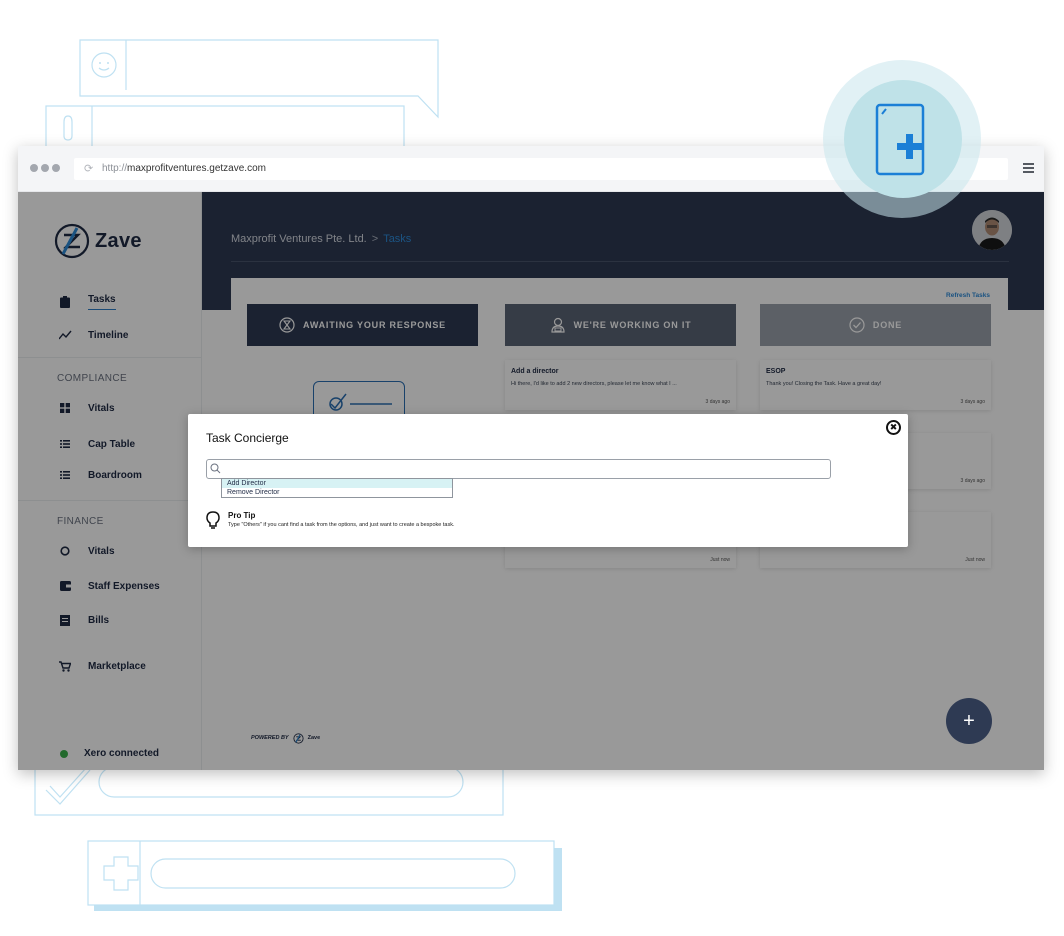 This screenshot has height=936, width=1064. Describe the element at coordinates (115, 168) in the screenshot. I see `url-protocol: http://` at that location.